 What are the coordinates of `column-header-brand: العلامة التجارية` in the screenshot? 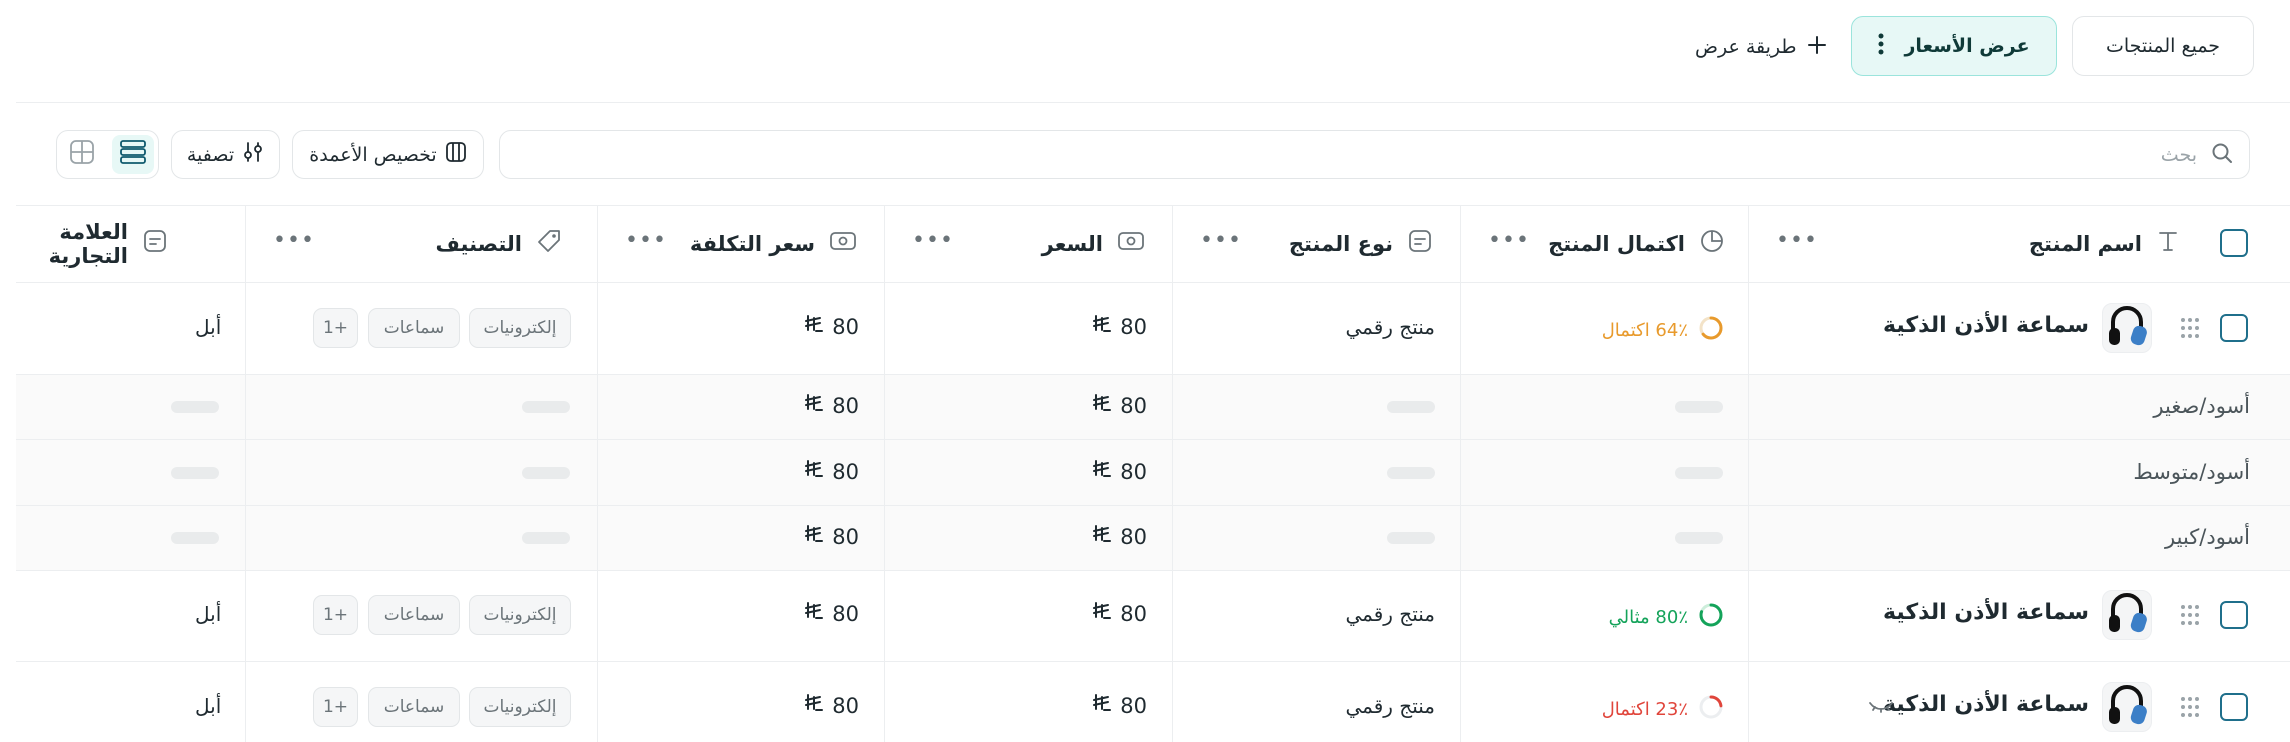 It's located at (84, 243).